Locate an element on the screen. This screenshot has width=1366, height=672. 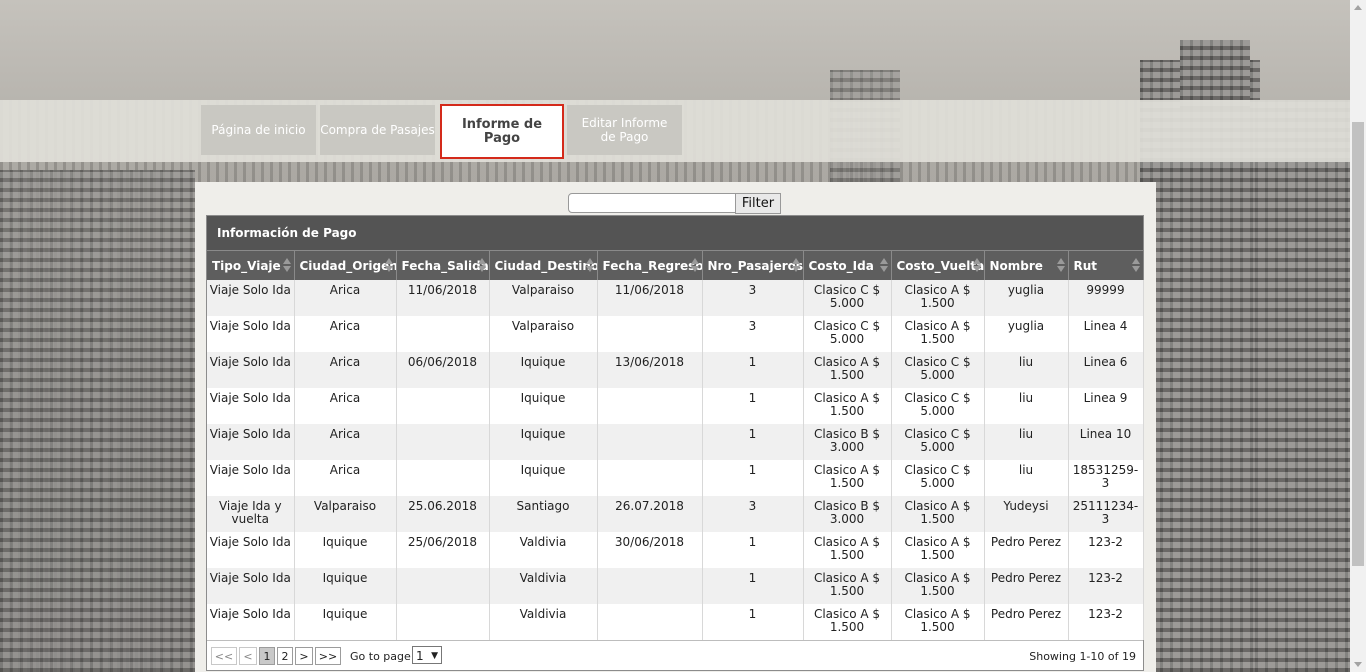
column-header-ciudad-origen: Ciudad_Origen is located at coordinates (345, 265).